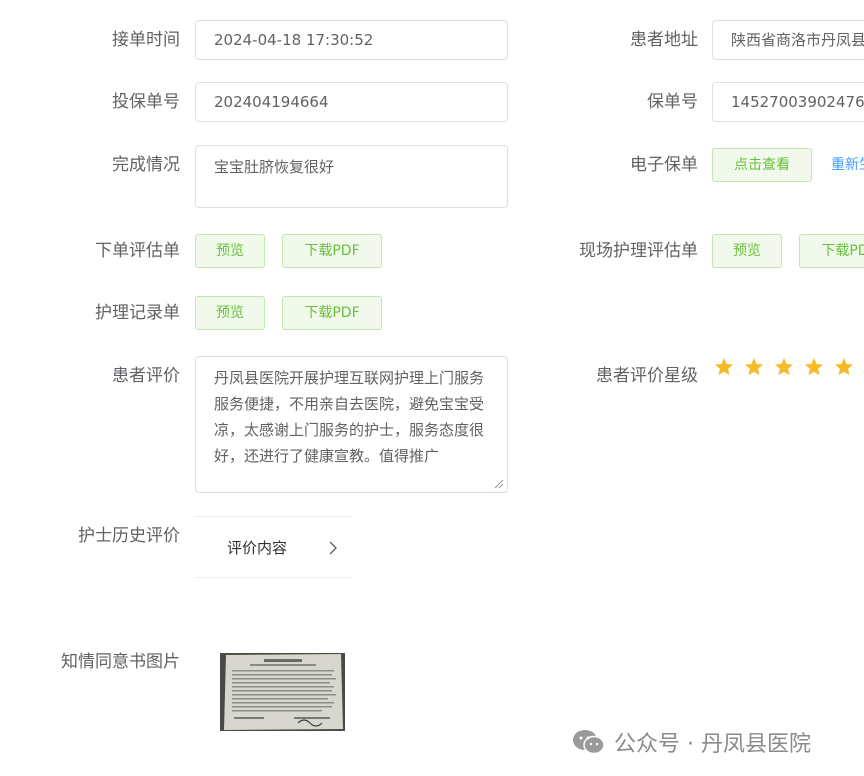 Image resolution: width=864 pixels, height=776 pixels. What do you see at coordinates (351, 102) in the screenshot?
I see `policy-application-no-input: 202404194664` at bounding box center [351, 102].